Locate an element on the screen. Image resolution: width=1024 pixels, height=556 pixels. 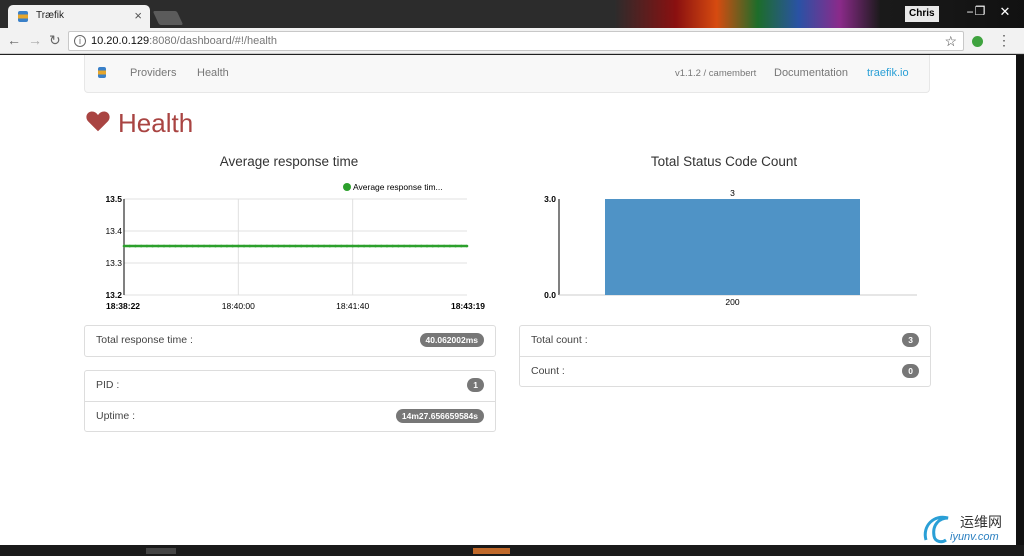
y-tick-labels: 13.5 13.4 13.3 13.2 is located at coordinates (113, 247).